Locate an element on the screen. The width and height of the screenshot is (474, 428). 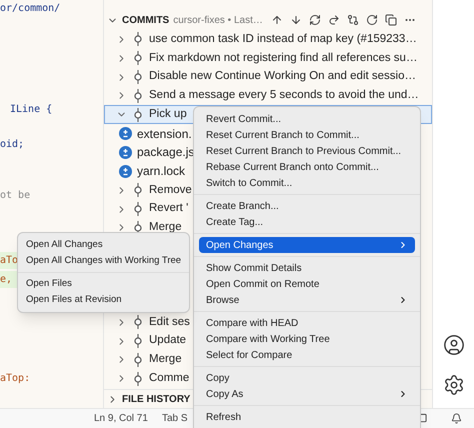
commit-message: Update is located at coordinates (167, 340).